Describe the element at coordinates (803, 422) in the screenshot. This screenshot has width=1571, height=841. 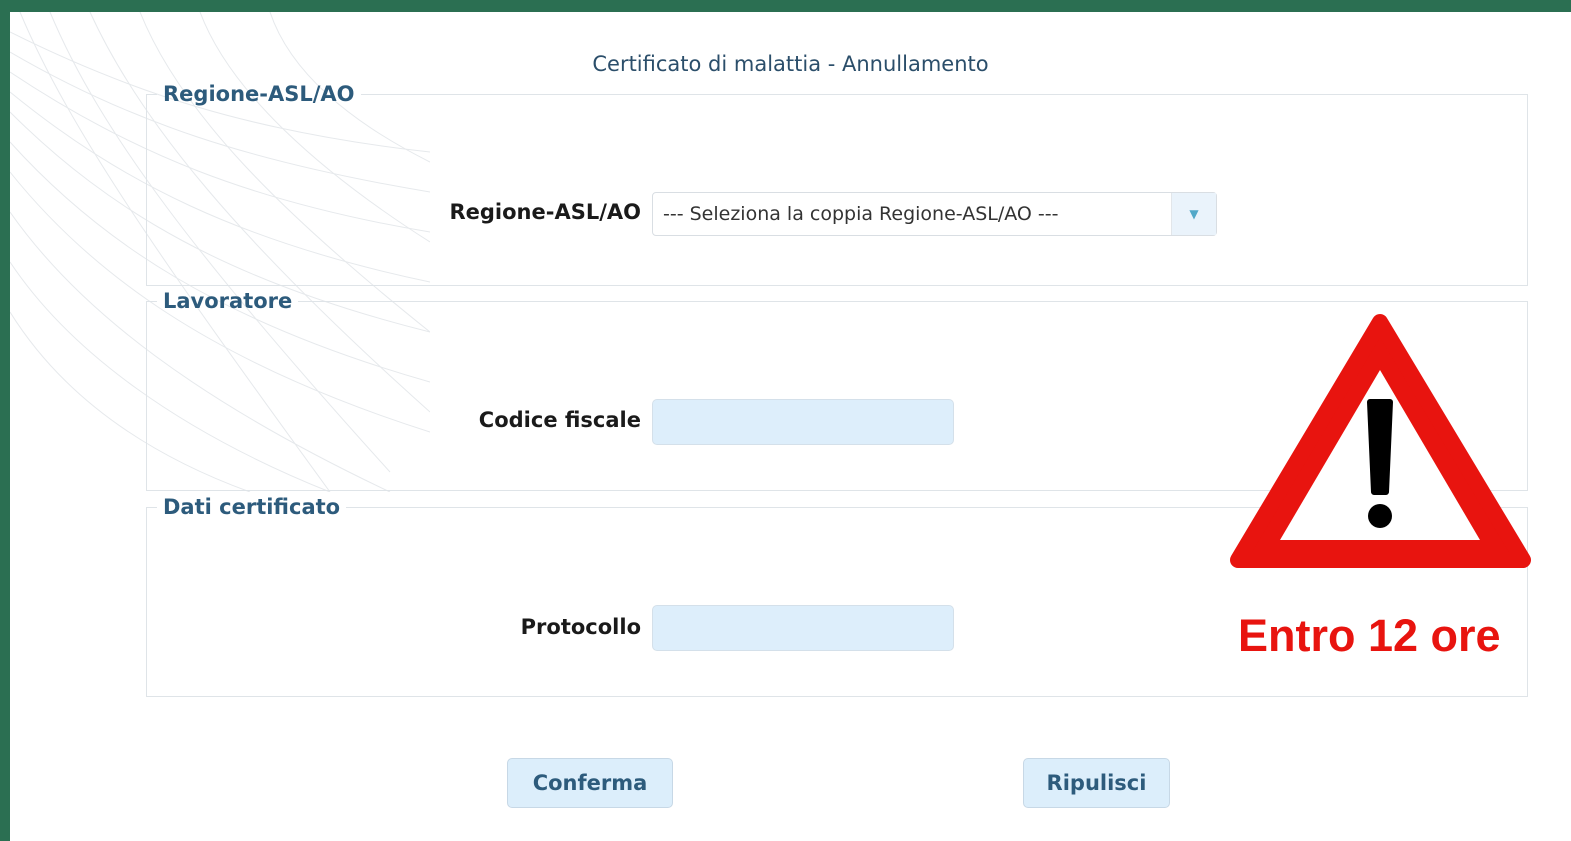
I see `codice-fiscale-input` at that location.